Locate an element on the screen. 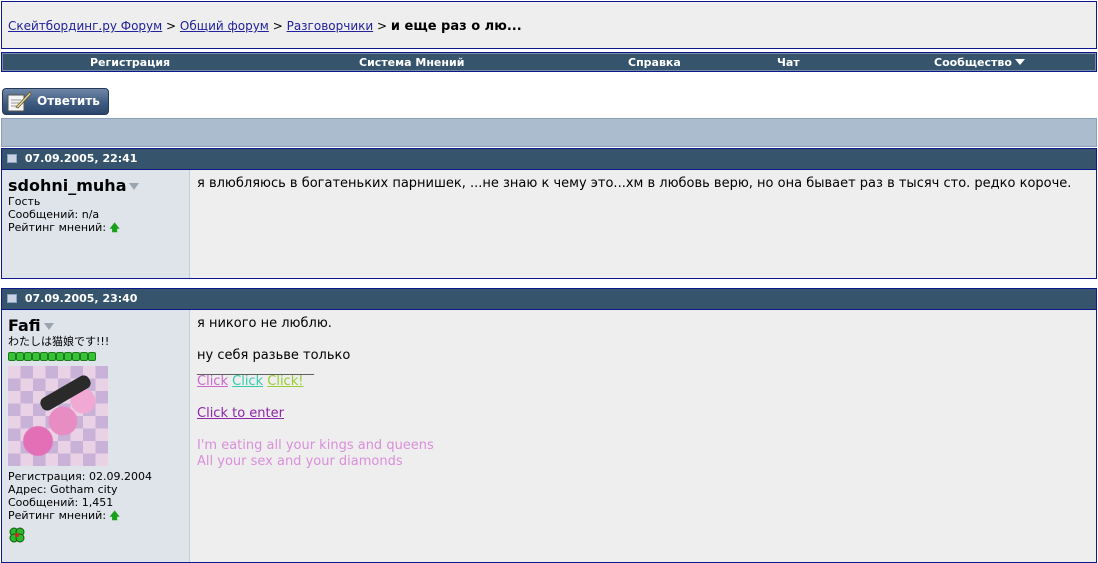 The height and width of the screenshot is (563, 1098). user-post-count: Сообщений: n/a is located at coordinates (54, 214).